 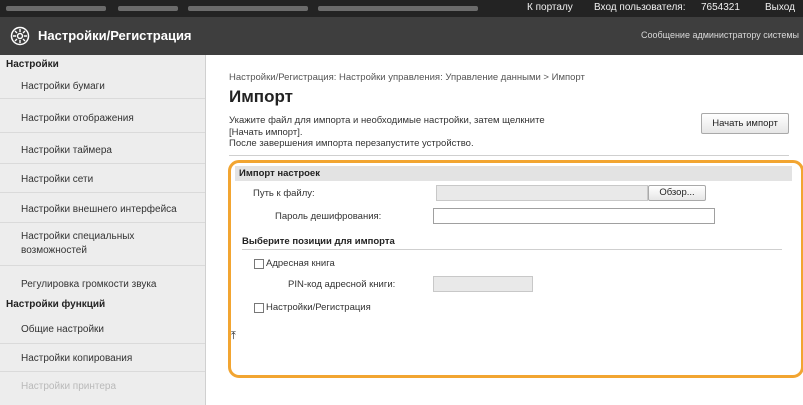 I want to click on sidebar-section-functions: Настройки функций, so click(x=56, y=304).